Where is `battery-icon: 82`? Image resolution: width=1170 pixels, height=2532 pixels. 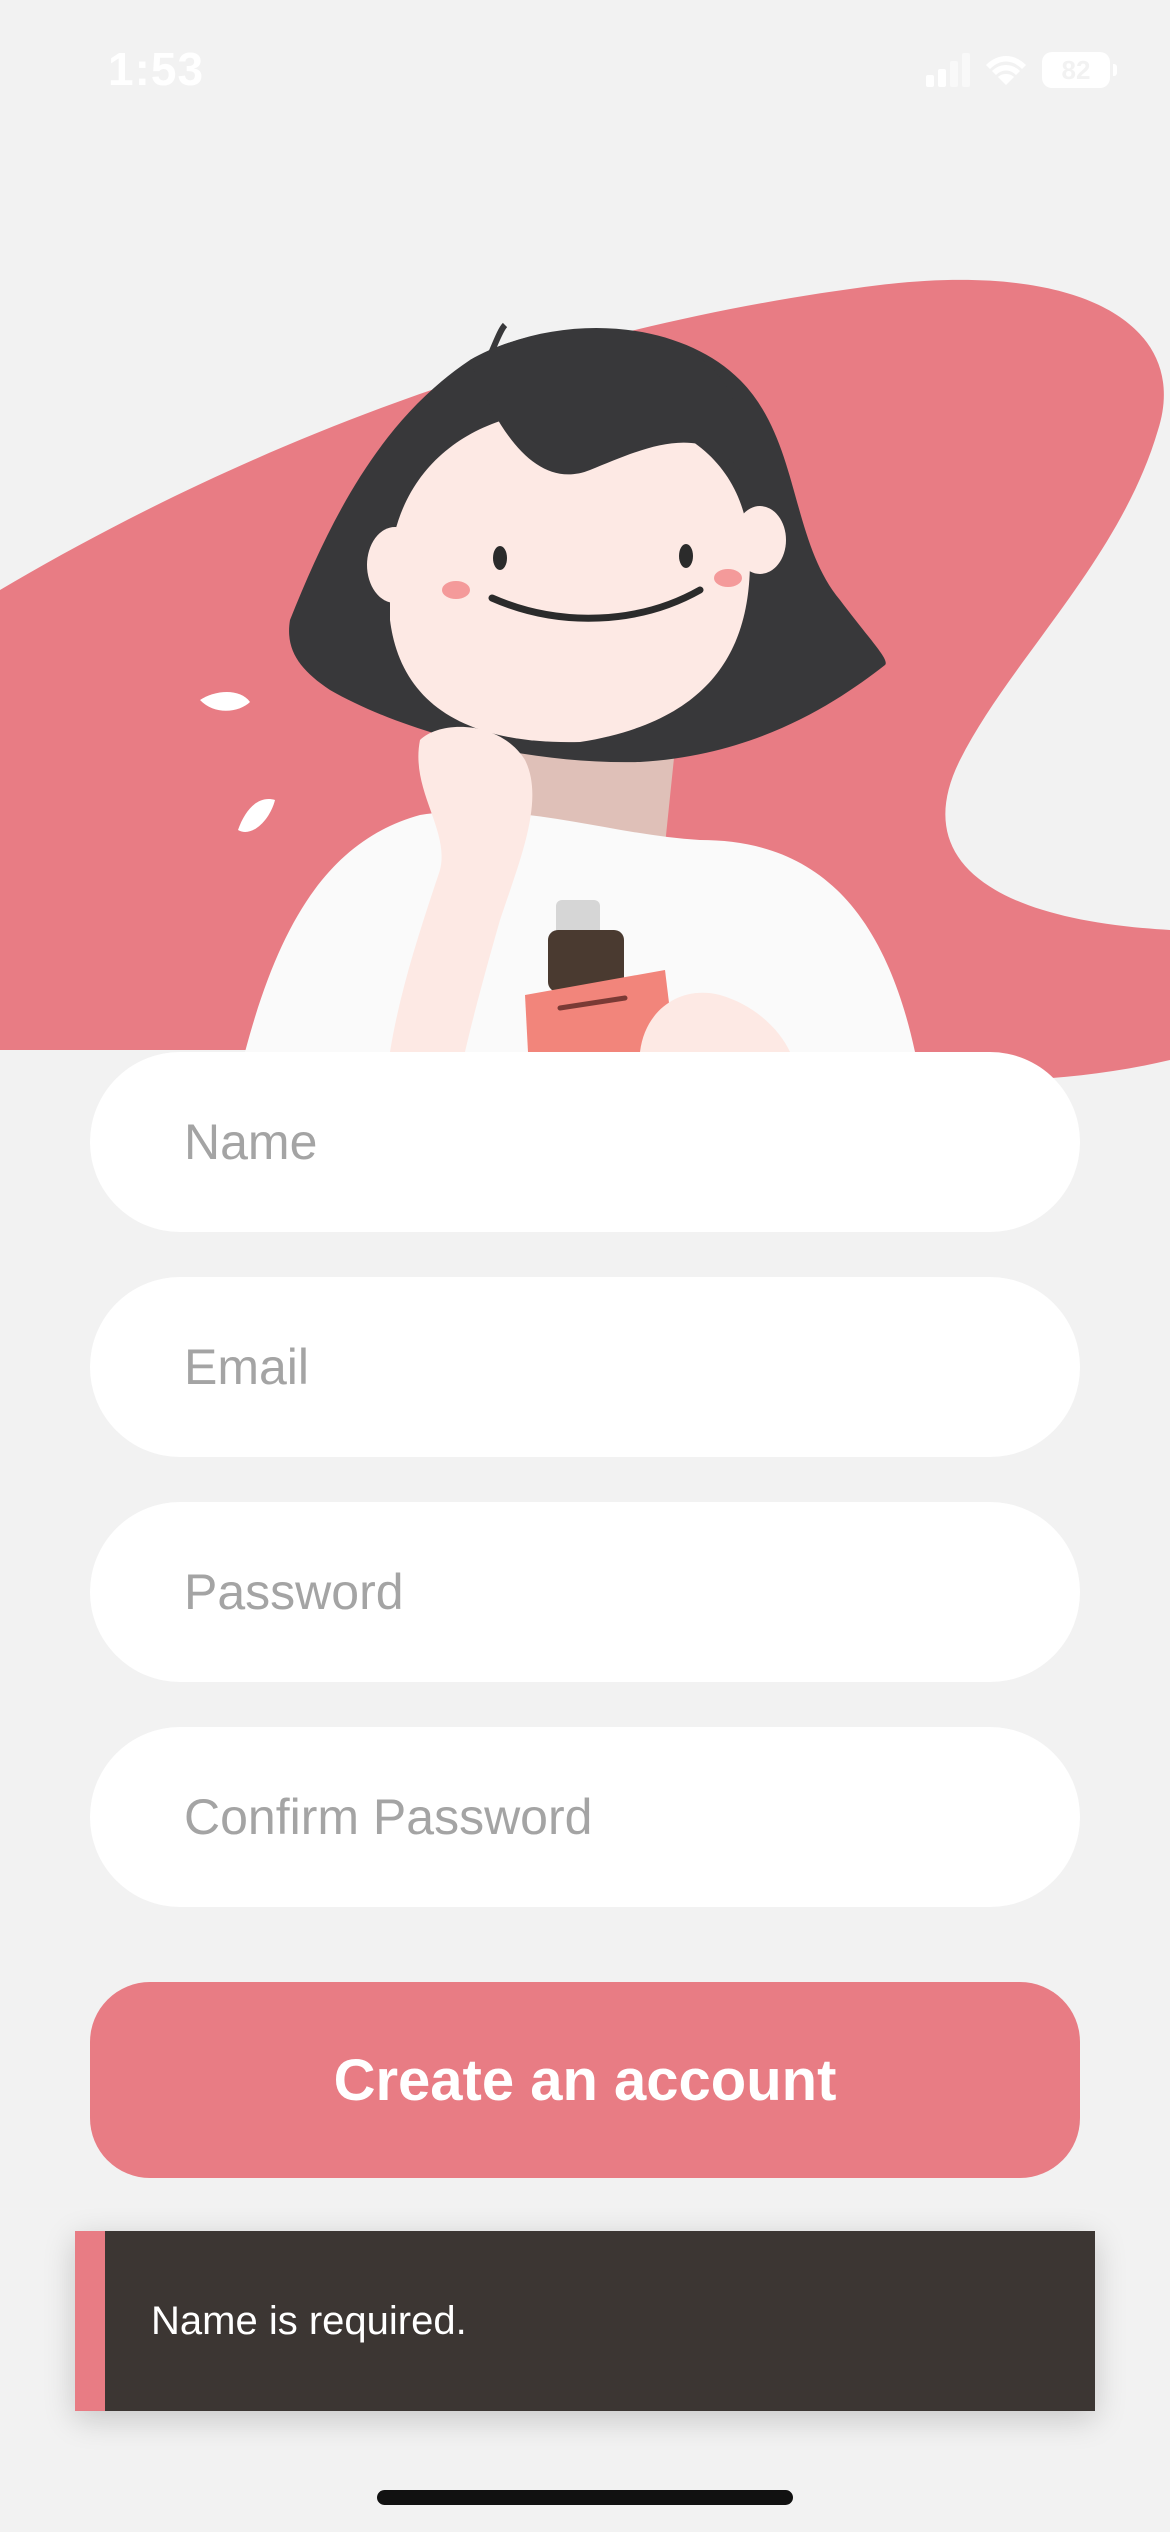
battery-icon: 82 is located at coordinates (1079, 70).